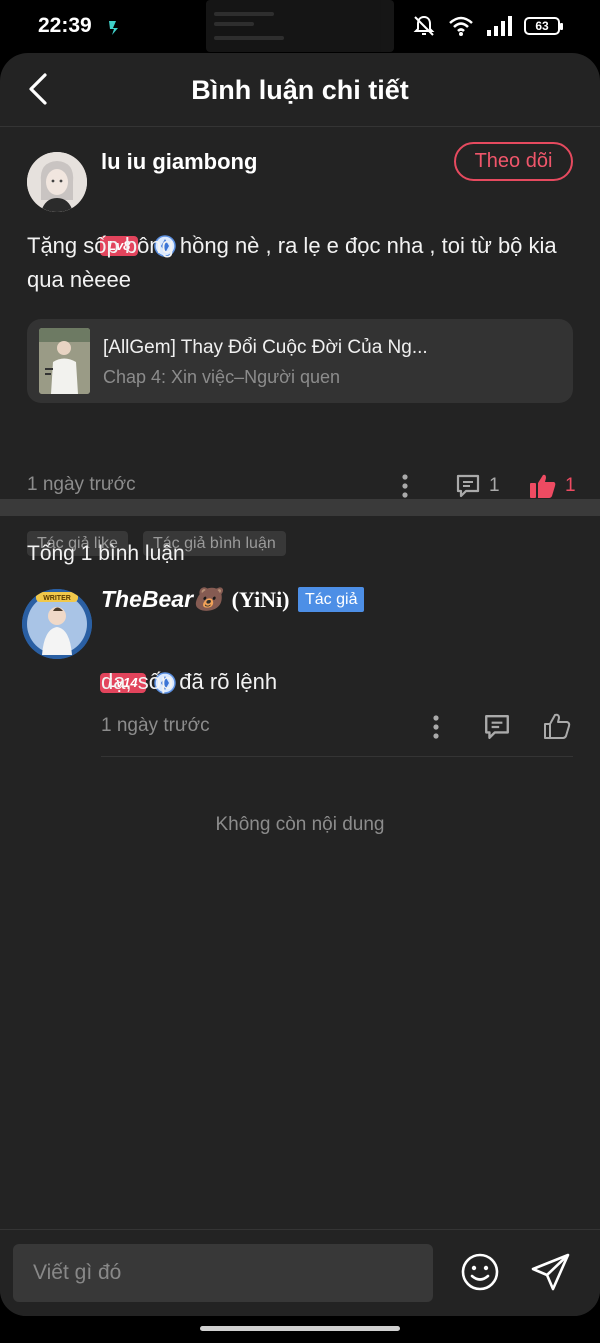 The image size is (600, 1343). Describe the element at coordinates (301, 487) in the screenshot. I see `comment-meta: 1 ngày trước 1 1` at that location.